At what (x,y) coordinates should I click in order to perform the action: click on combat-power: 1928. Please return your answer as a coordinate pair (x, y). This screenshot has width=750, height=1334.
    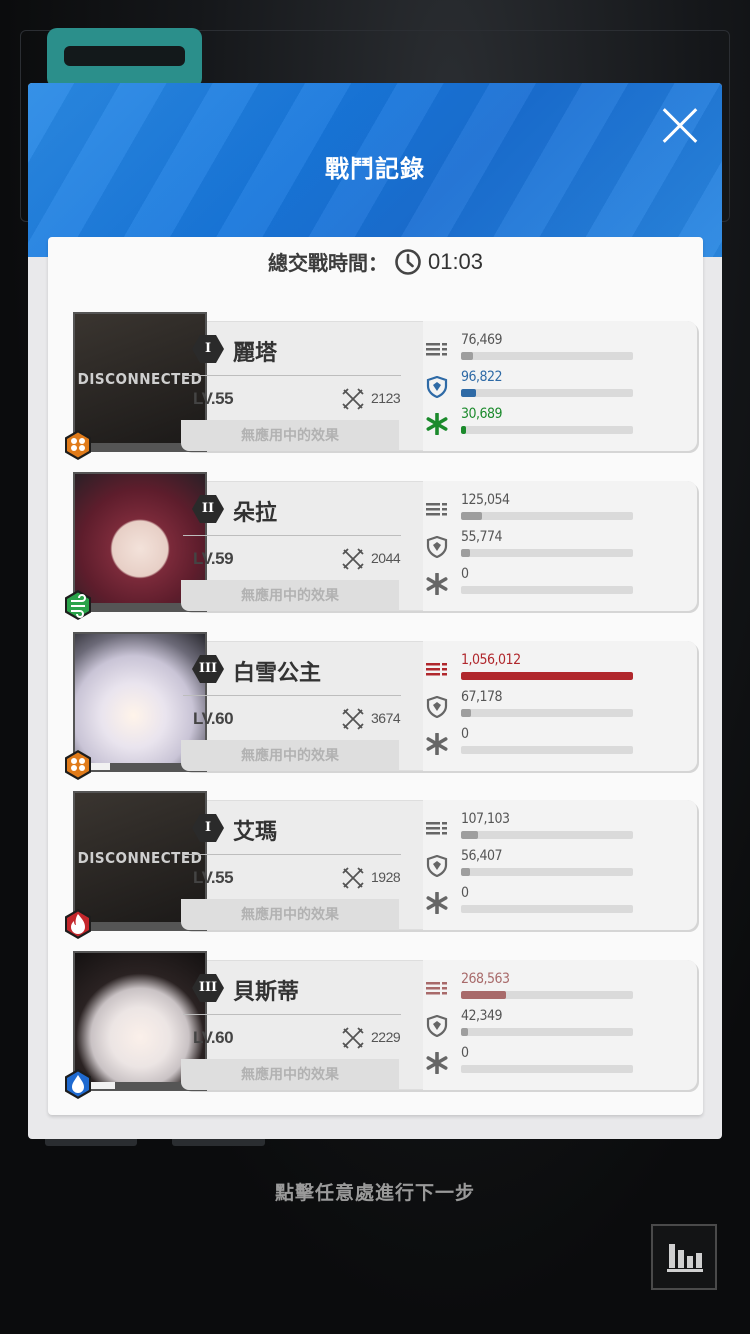
    Looking at the image, I should click on (386, 877).